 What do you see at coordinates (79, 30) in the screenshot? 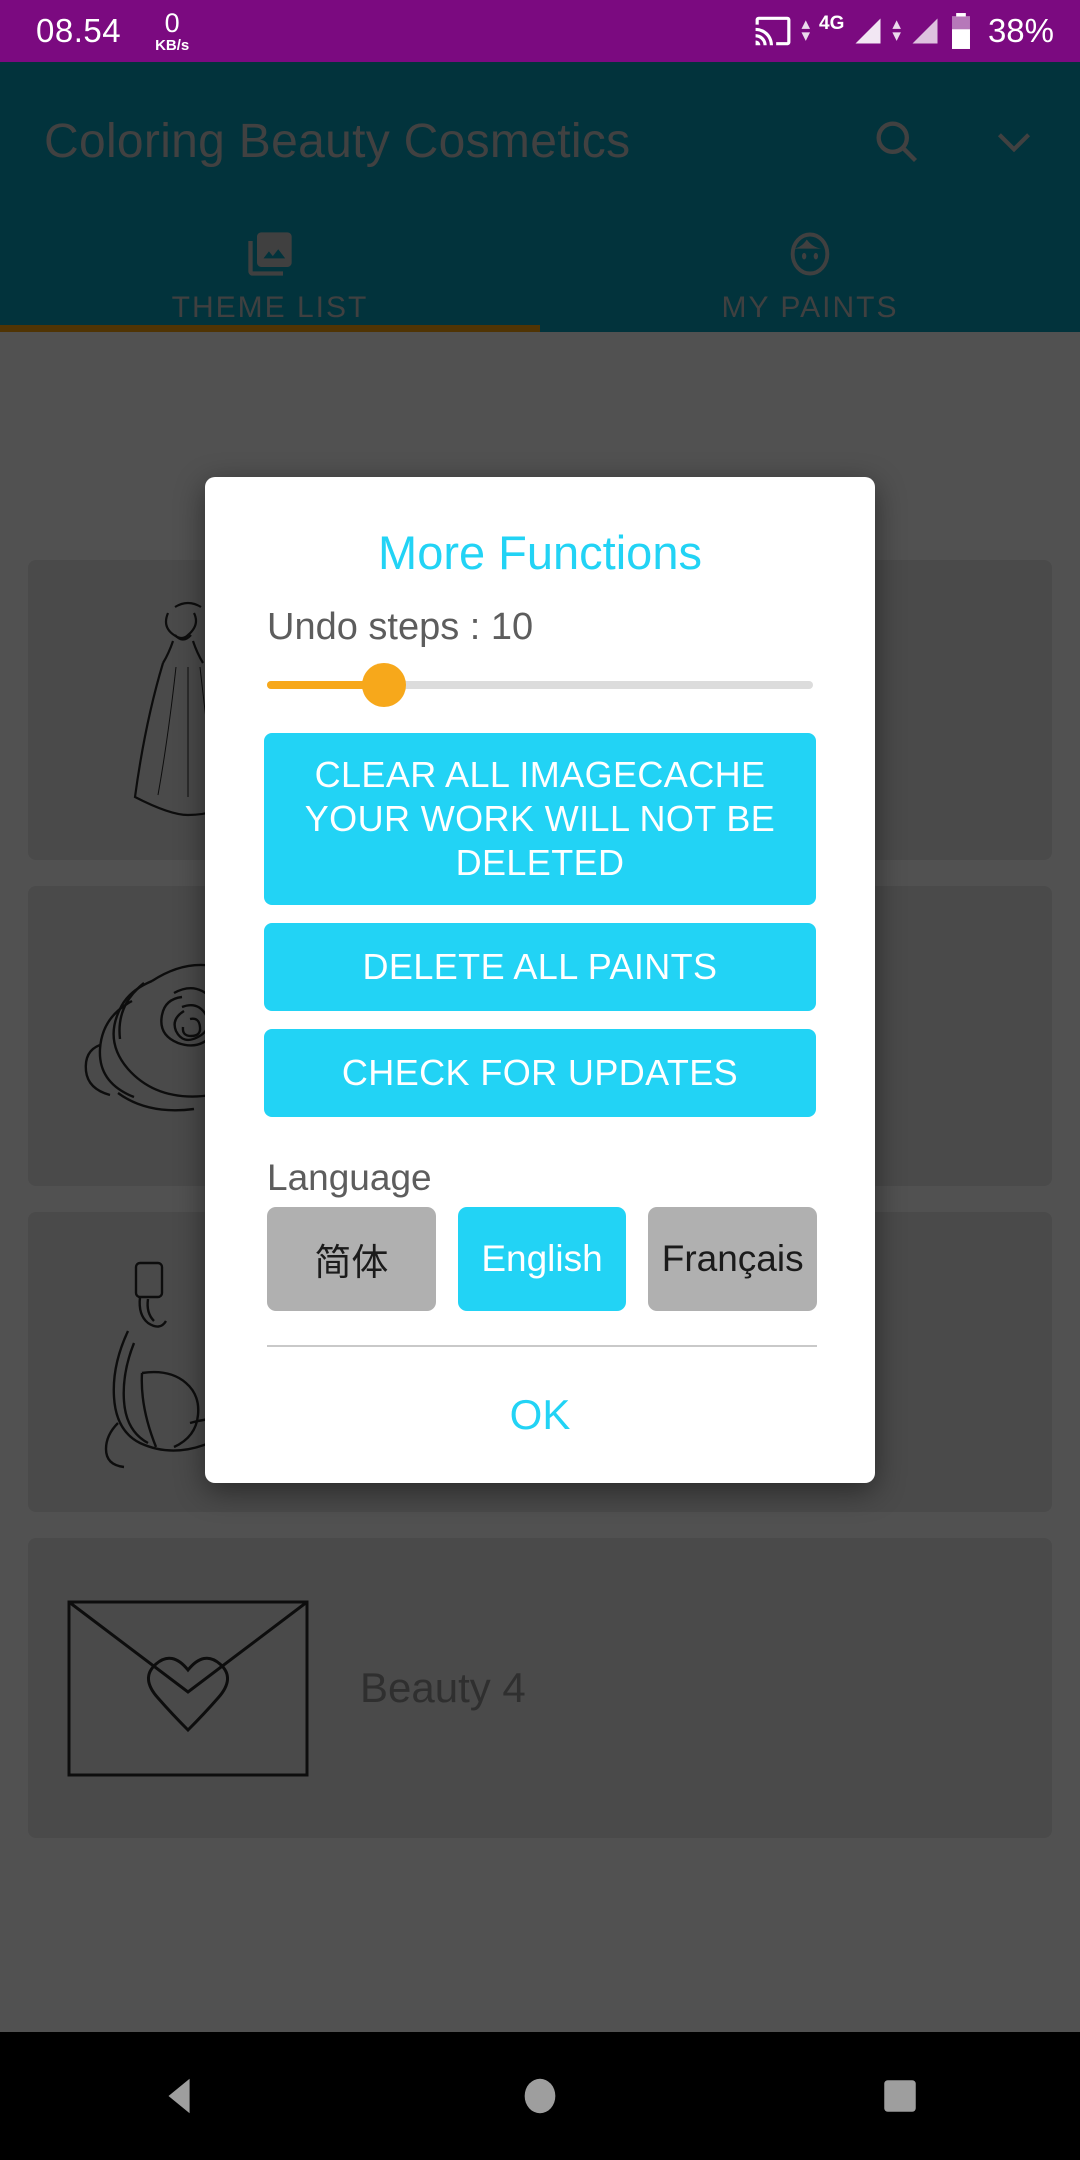
I see `status-time: 08.54` at bounding box center [79, 30].